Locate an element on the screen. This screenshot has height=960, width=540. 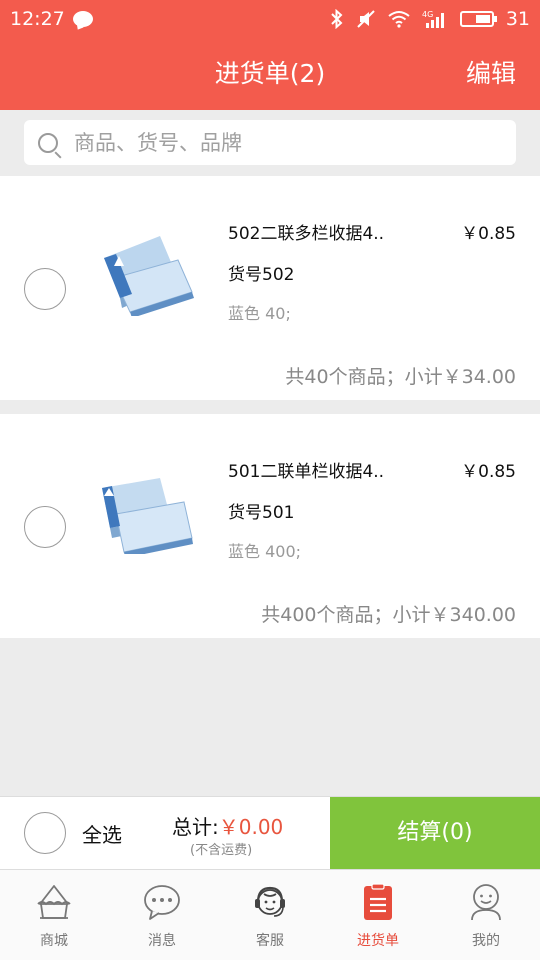
select-all-radio is located at coordinates (45, 833).